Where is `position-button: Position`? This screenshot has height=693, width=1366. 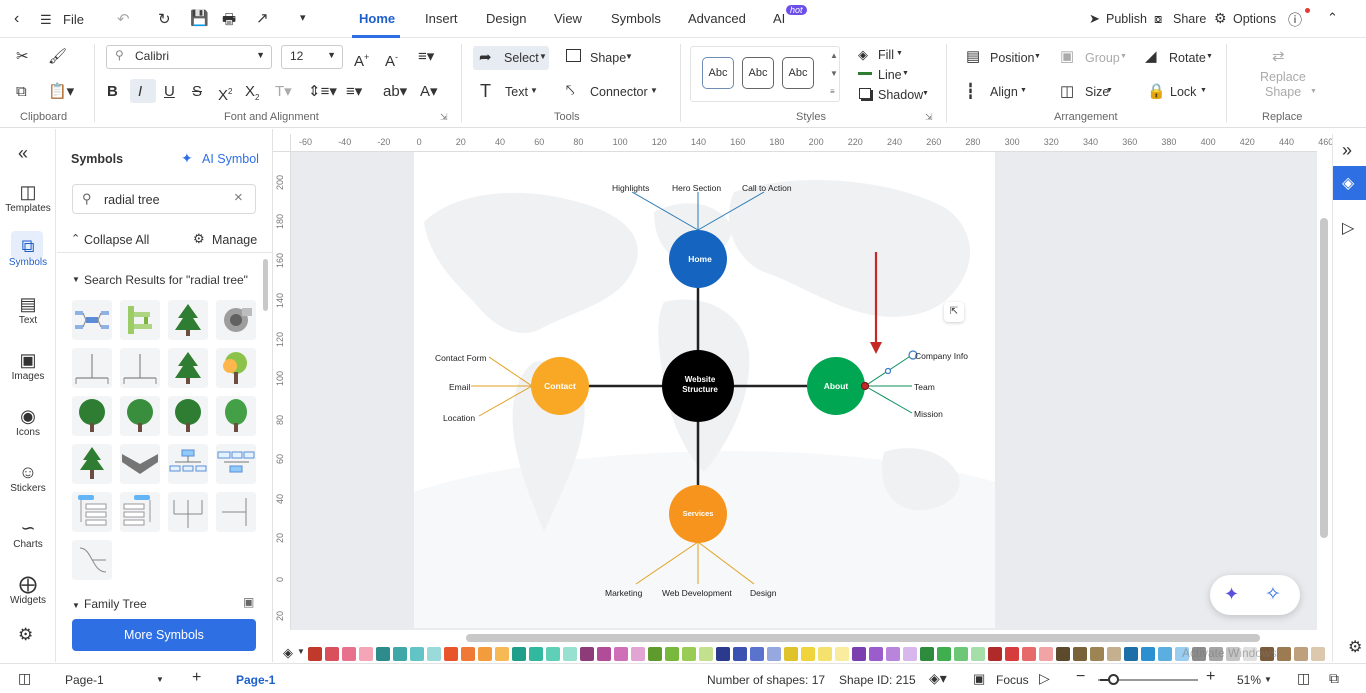 position-button: Position is located at coordinates (1012, 58).